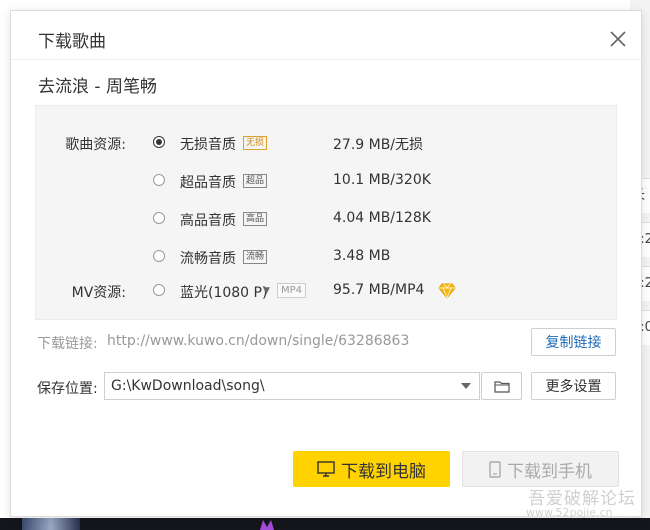  What do you see at coordinates (67, 389) in the screenshot?
I see `save-location-label: 保存位置:` at bounding box center [67, 389].